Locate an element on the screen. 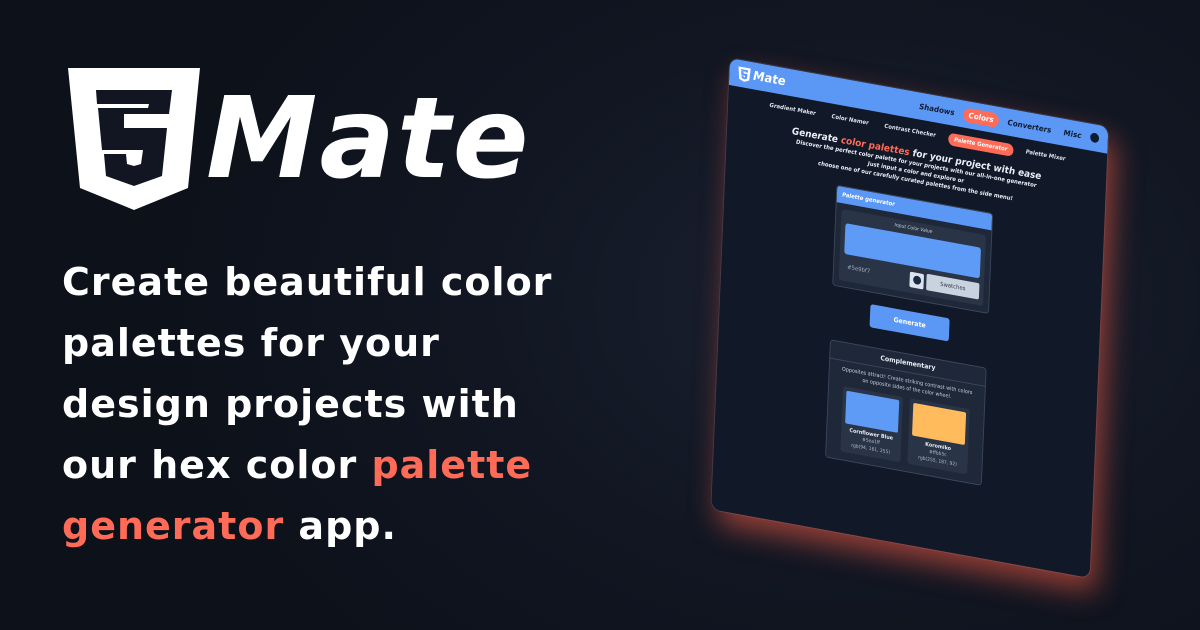 Image resolution: width=1200 pixels, height=630 pixels. brand-logo: Mate is located at coordinates (299, 139).